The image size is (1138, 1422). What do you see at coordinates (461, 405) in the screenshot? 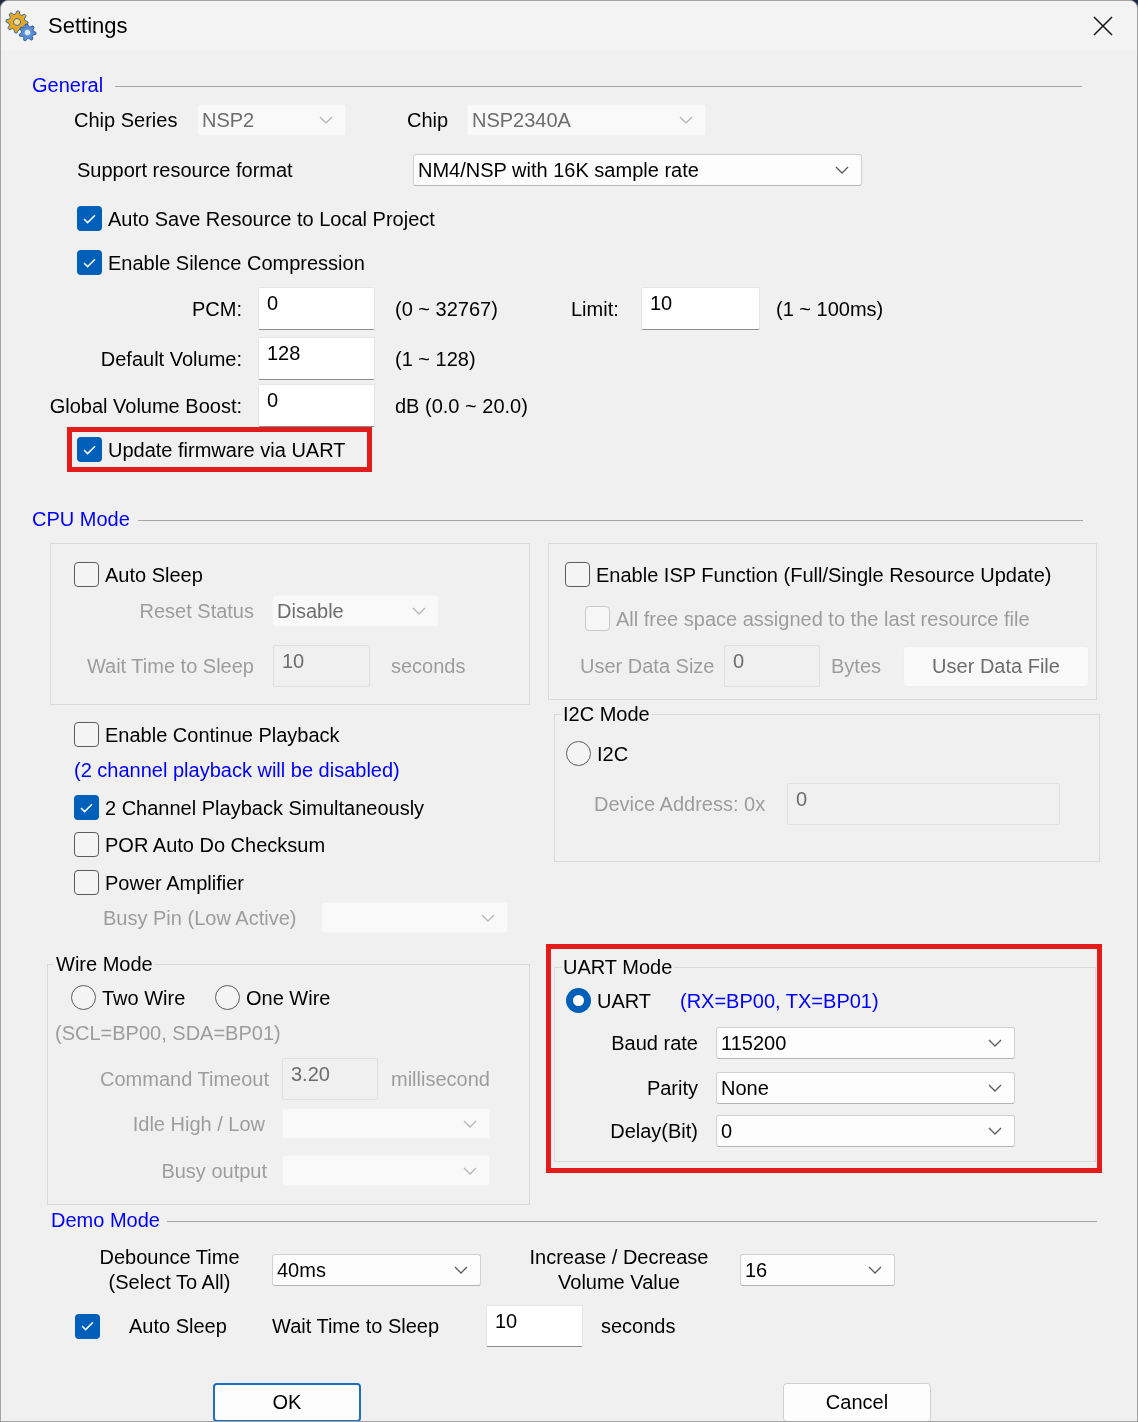
I see `range-text: dB (0.0 ~ 20.0)` at bounding box center [461, 405].